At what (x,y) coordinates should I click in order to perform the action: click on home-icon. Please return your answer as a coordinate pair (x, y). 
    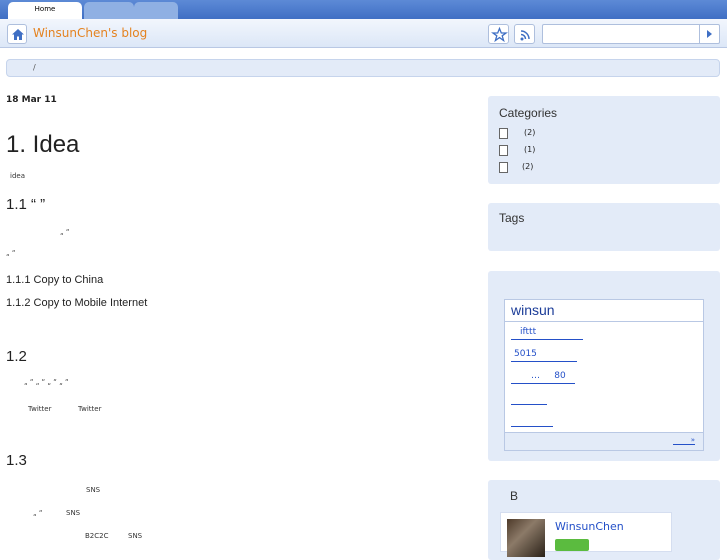
    Looking at the image, I should click on (18, 34).